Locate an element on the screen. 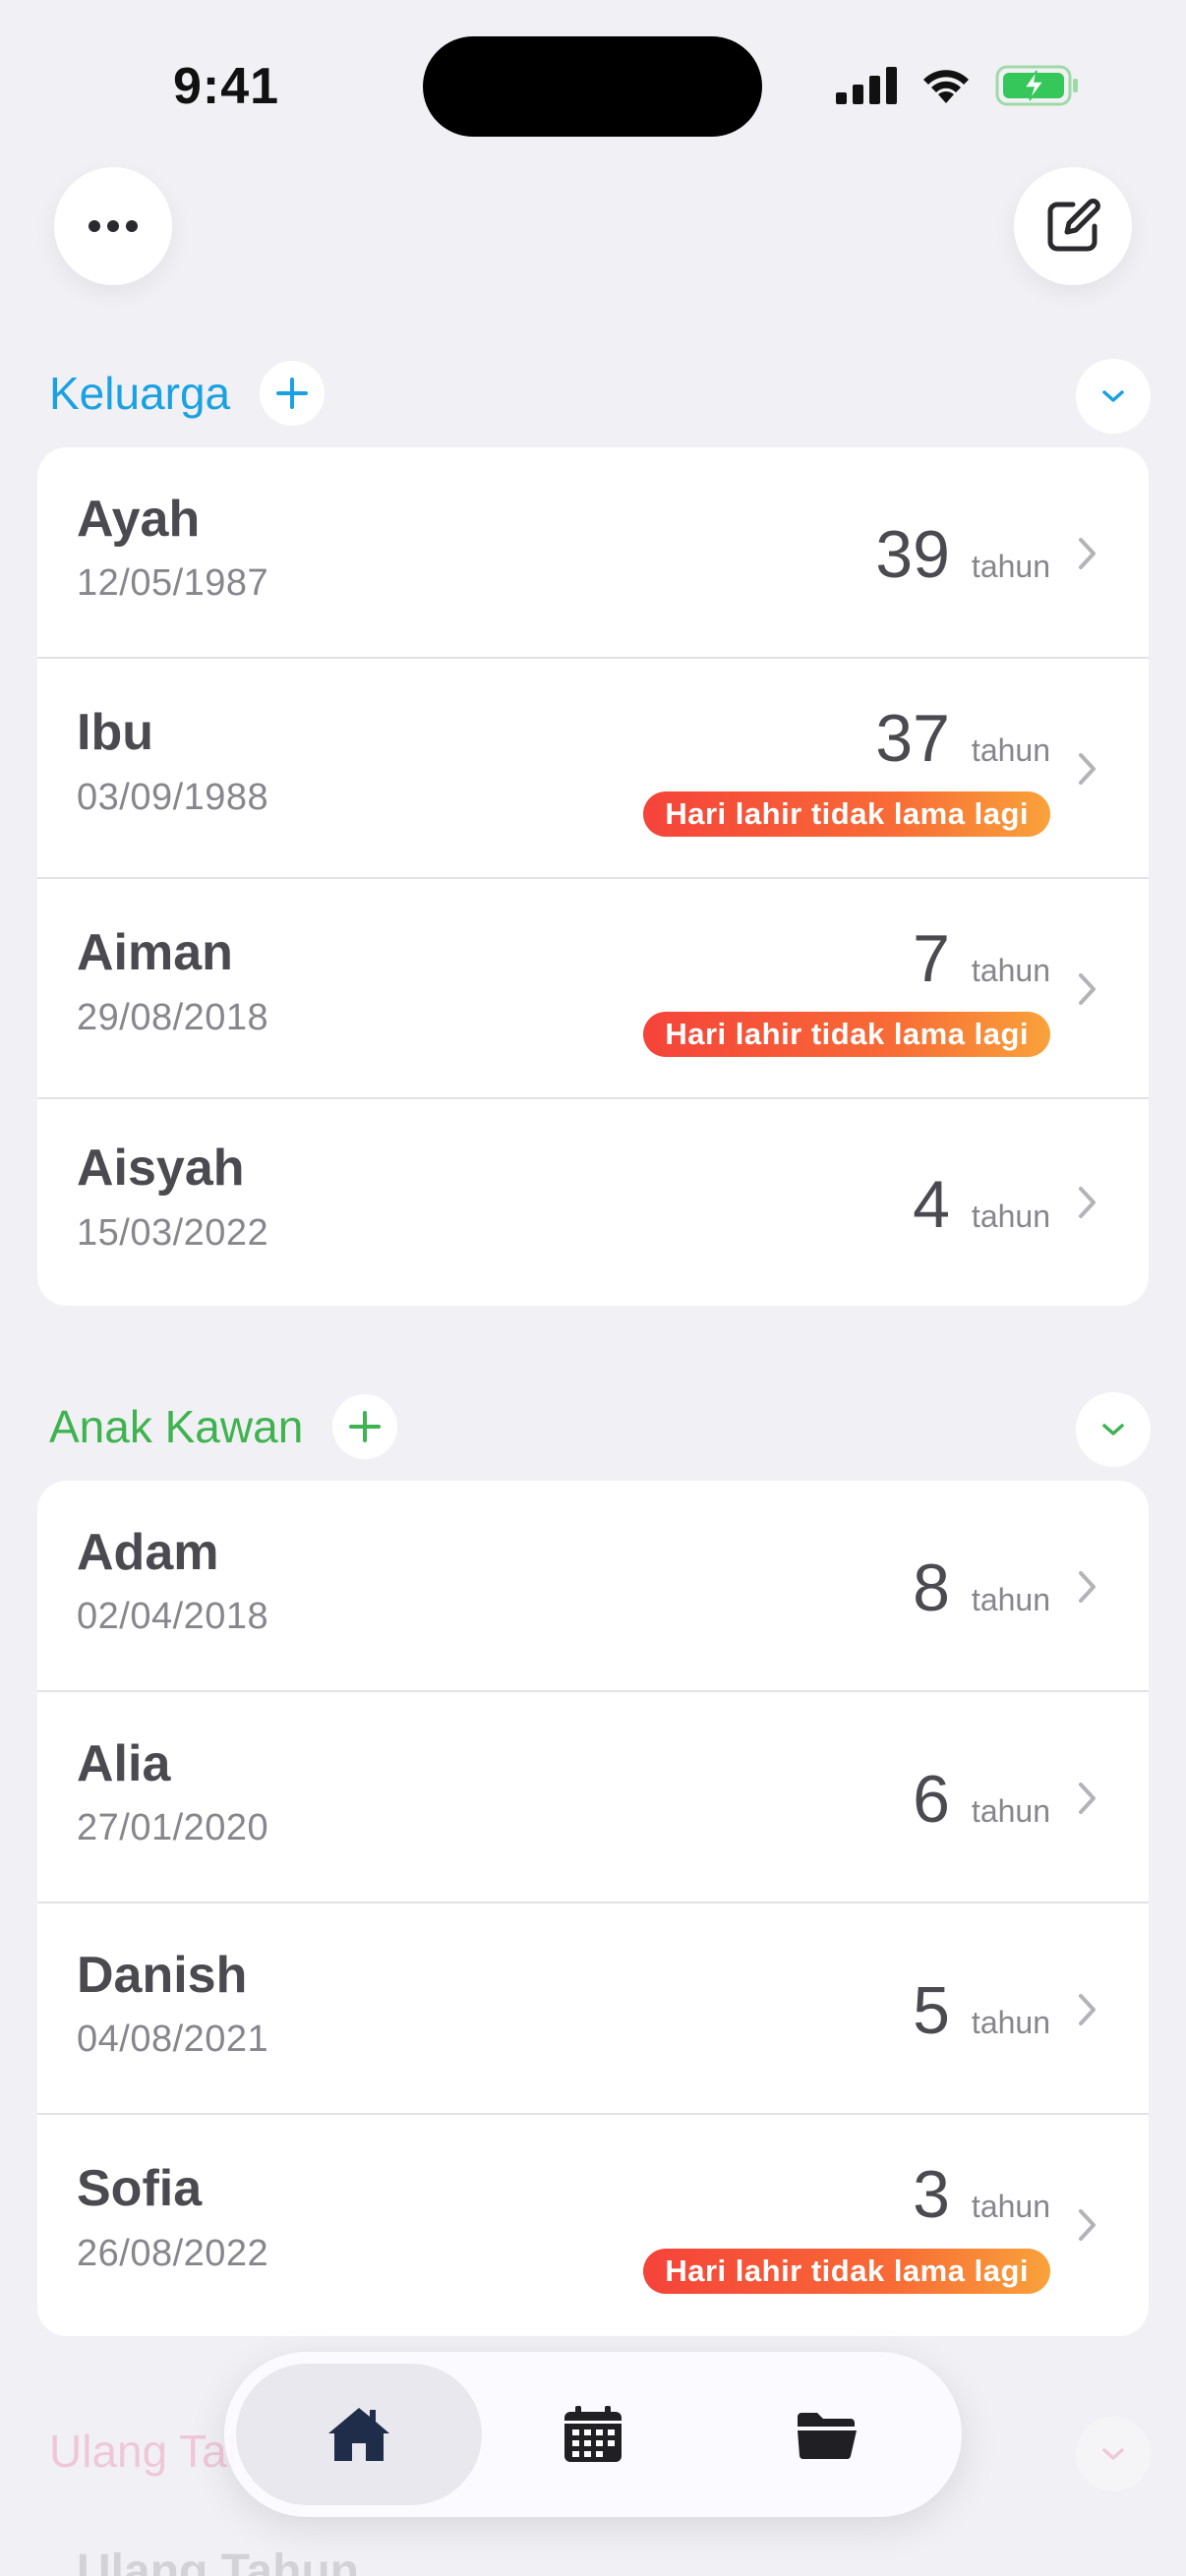 The image size is (1186, 2576). birth-date: 29/08/2018 is located at coordinates (173, 1017).